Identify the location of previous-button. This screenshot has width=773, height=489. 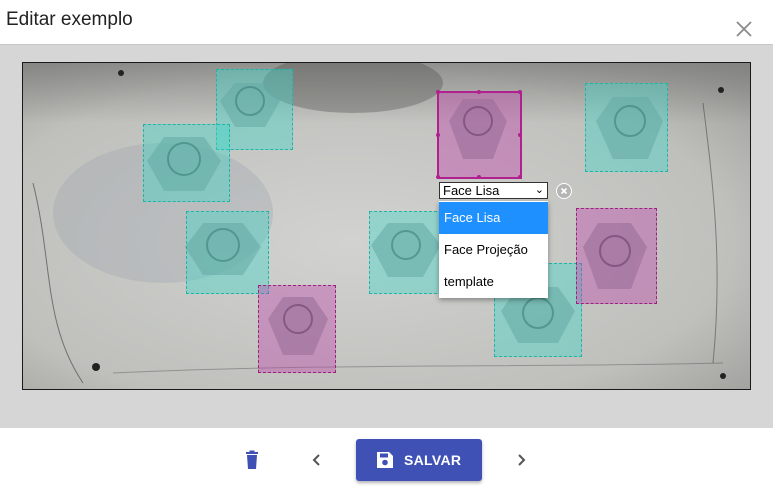
(316, 460).